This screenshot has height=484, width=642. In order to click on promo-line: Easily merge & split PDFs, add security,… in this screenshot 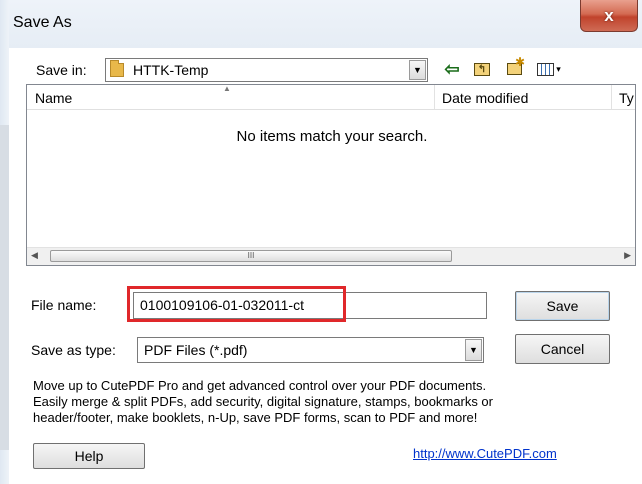, I will do `click(263, 401)`.